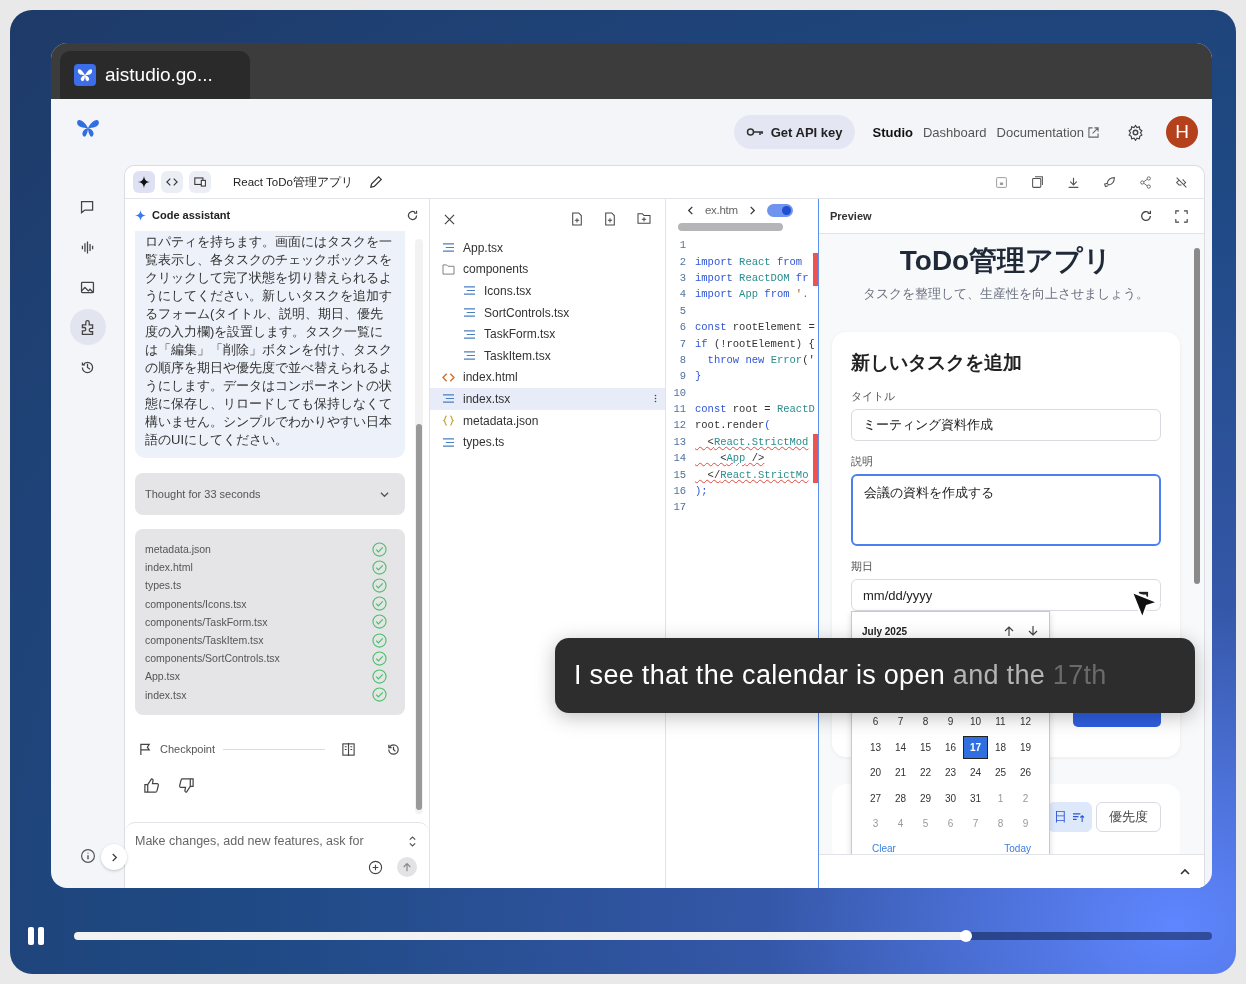  Describe the element at coordinates (682, 343) in the screenshot. I see `line-number: 7` at that location.